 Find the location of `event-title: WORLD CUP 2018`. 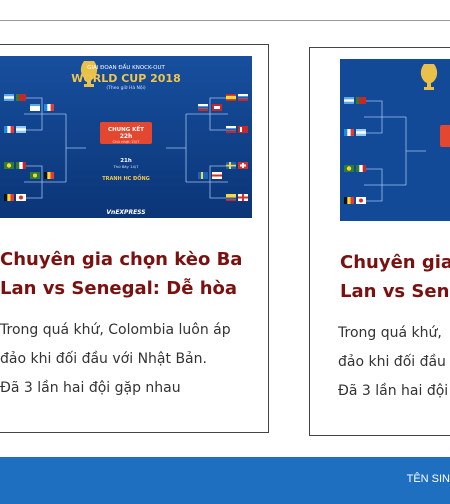

event-title: WORLD CUP 2018 is located at coordinates (125, 78).